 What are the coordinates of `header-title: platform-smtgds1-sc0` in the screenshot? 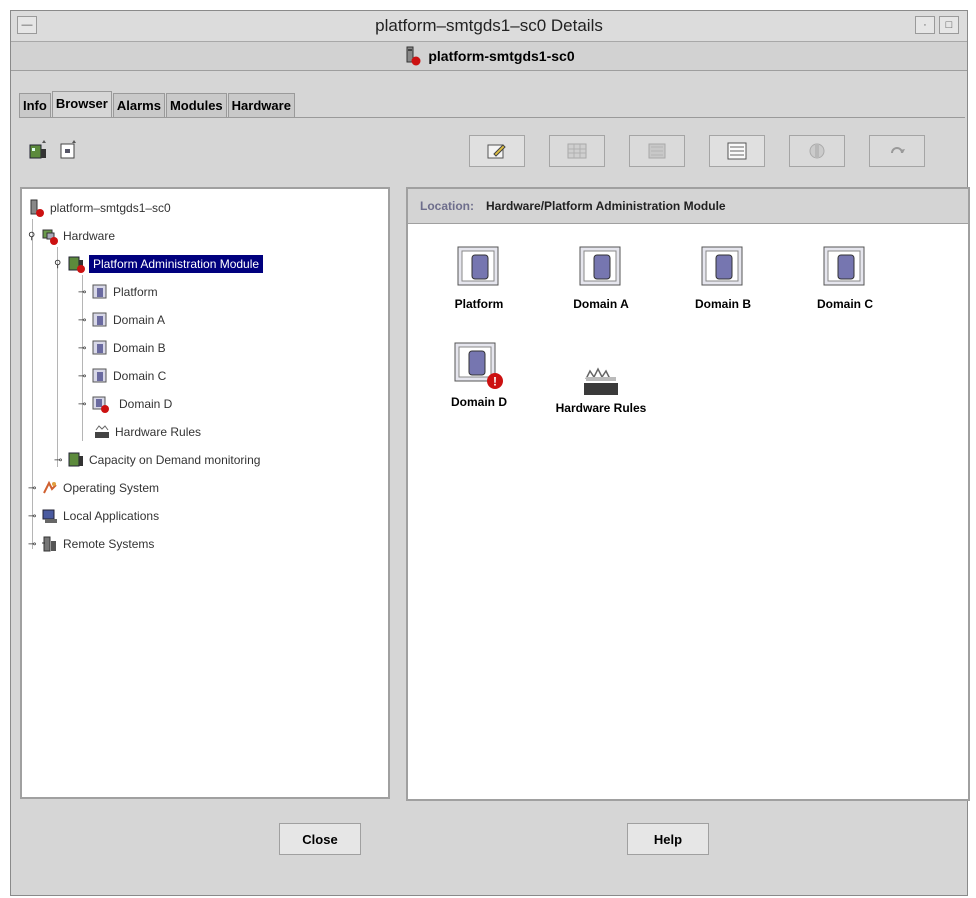 It's located at (501, 56).